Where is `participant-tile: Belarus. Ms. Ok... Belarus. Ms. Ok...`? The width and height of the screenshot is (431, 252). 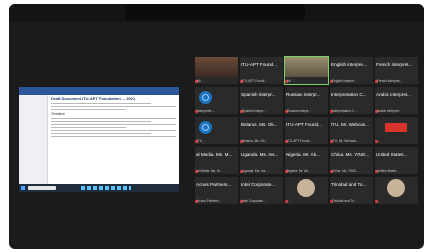 participant-tile: Belarus. Ms. Ok... Belarus. Ms. Ok... is located at coordinates (261, 130).